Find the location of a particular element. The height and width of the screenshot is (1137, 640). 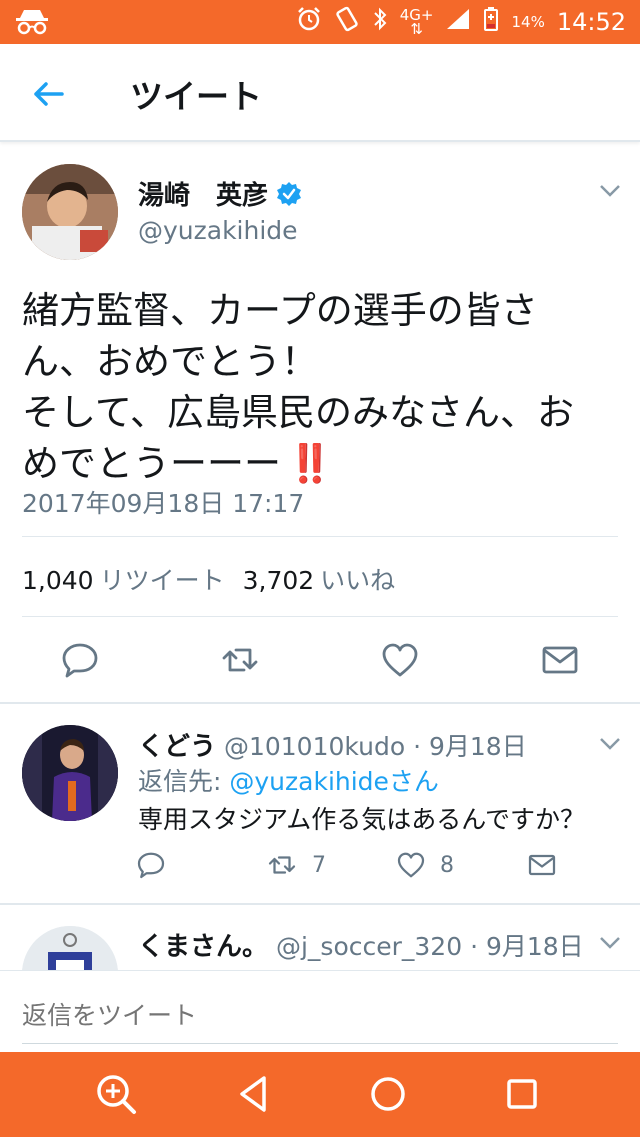

author-avatar is located at coordinates (70, 212).